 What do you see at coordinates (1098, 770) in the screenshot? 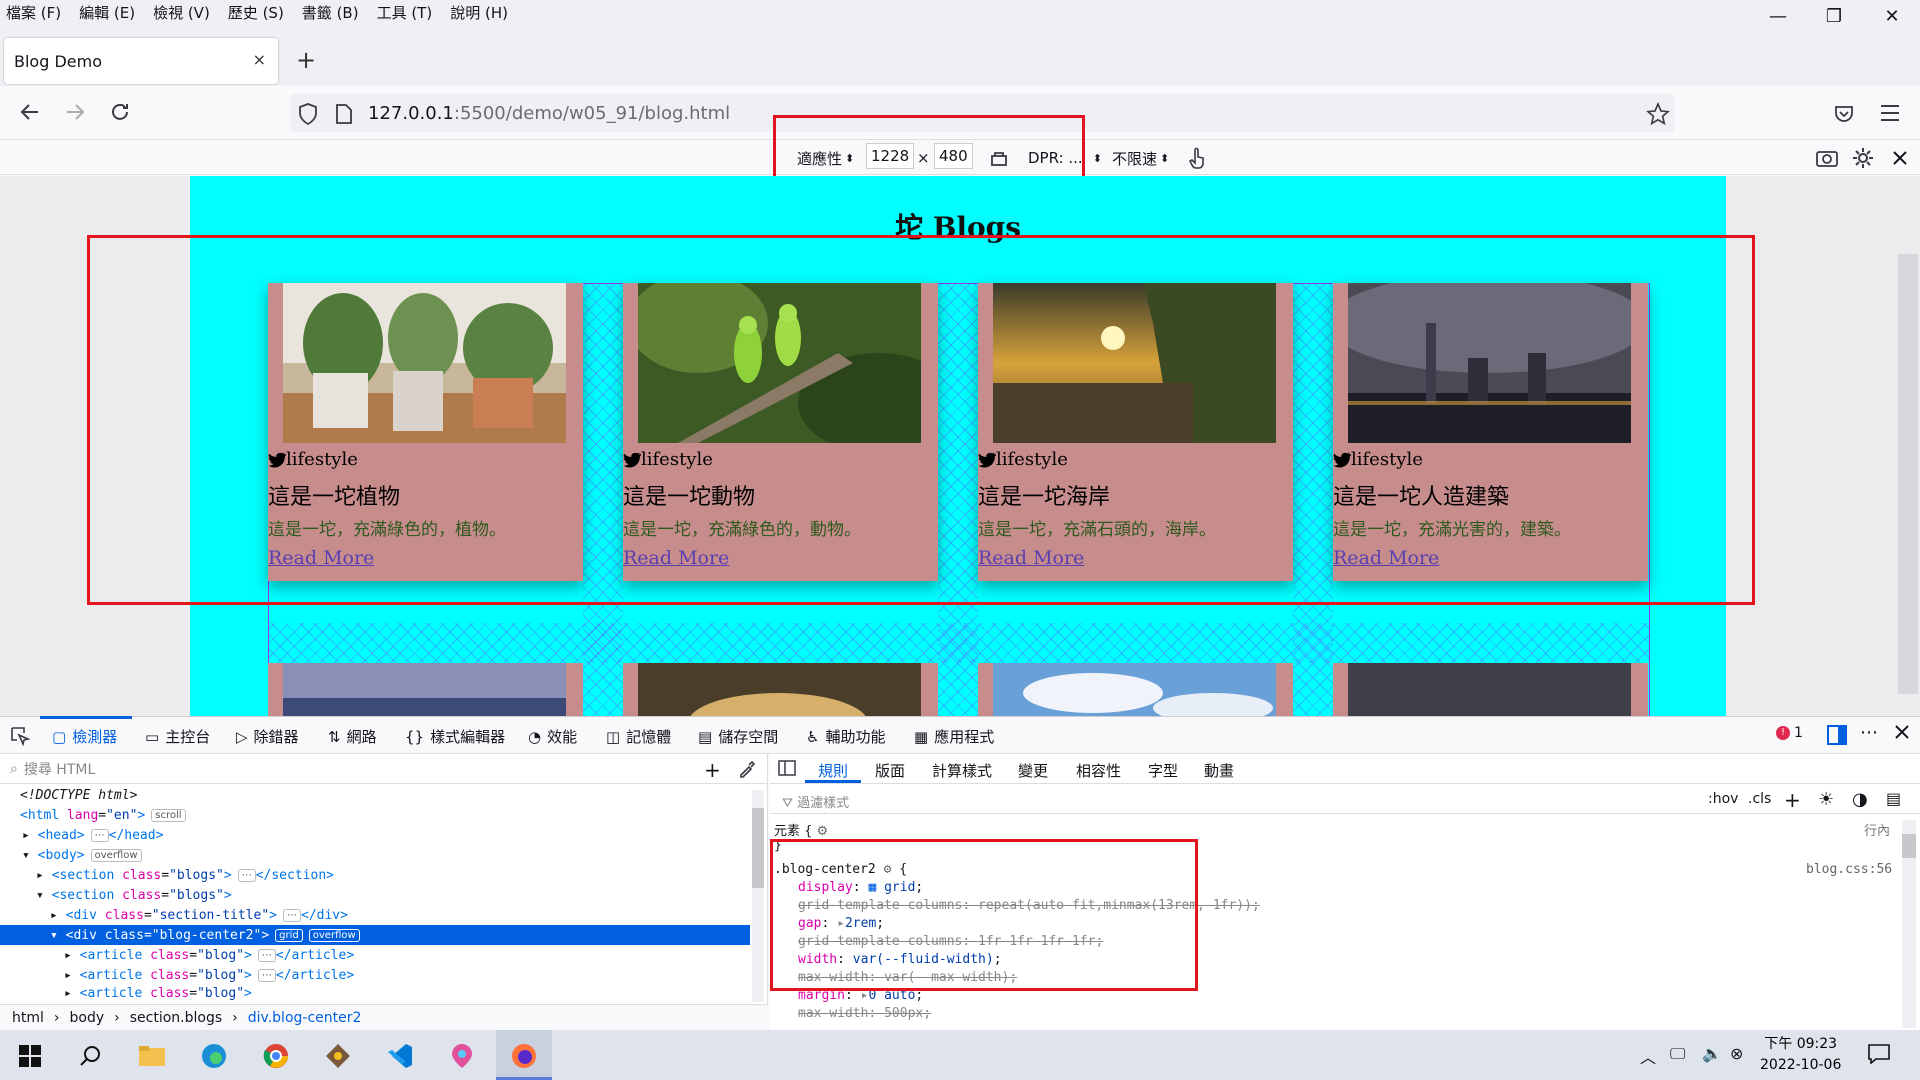
I see `tab-compatibility: 相容性` at bounding box center [1098, 770].